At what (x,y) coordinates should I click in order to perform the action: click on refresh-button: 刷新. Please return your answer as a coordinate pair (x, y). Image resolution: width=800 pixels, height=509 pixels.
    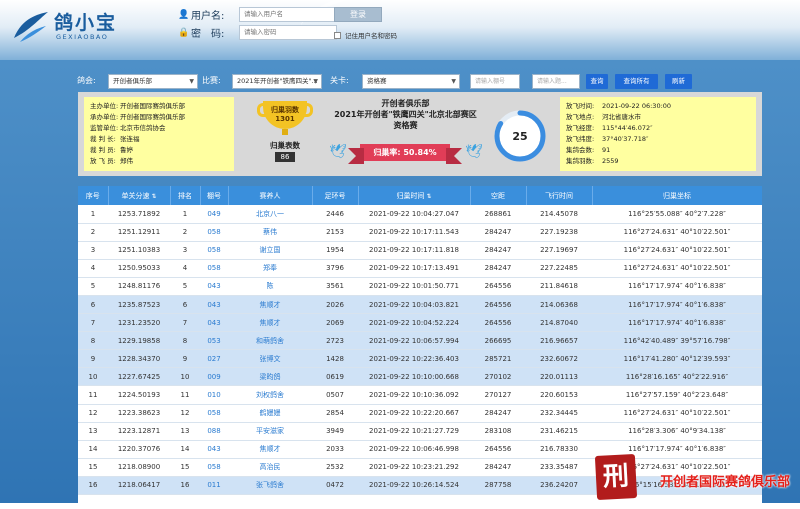
    Looking at the image, I should click on (678, 81).